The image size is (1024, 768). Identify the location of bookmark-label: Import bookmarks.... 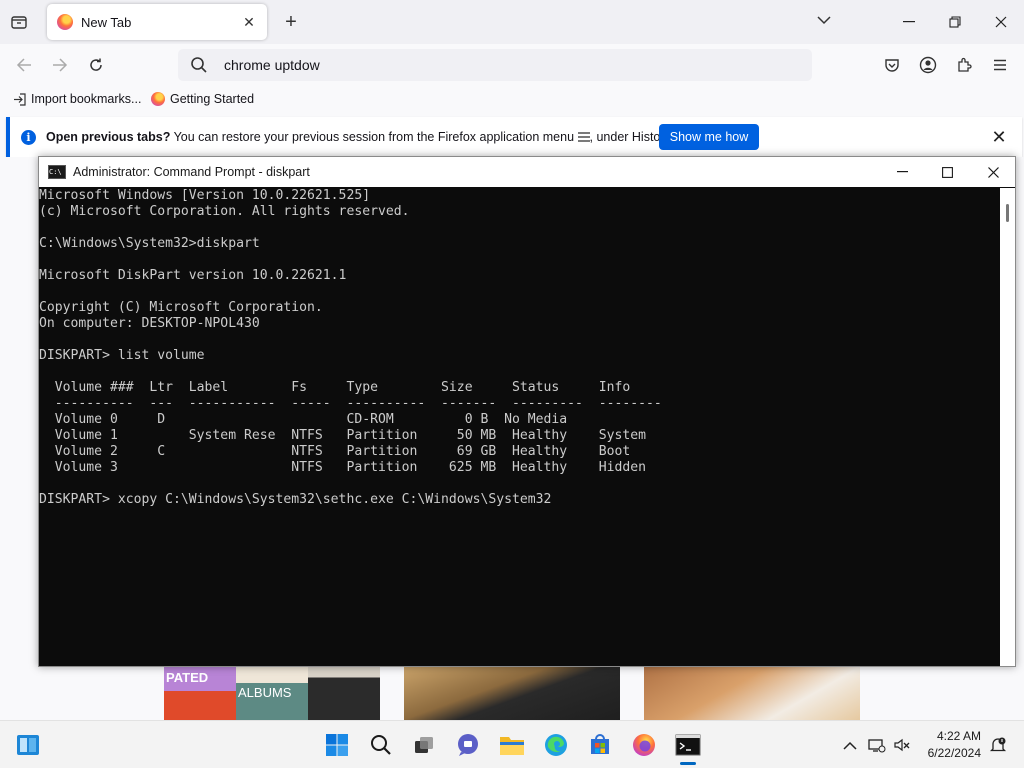
(86, 99).